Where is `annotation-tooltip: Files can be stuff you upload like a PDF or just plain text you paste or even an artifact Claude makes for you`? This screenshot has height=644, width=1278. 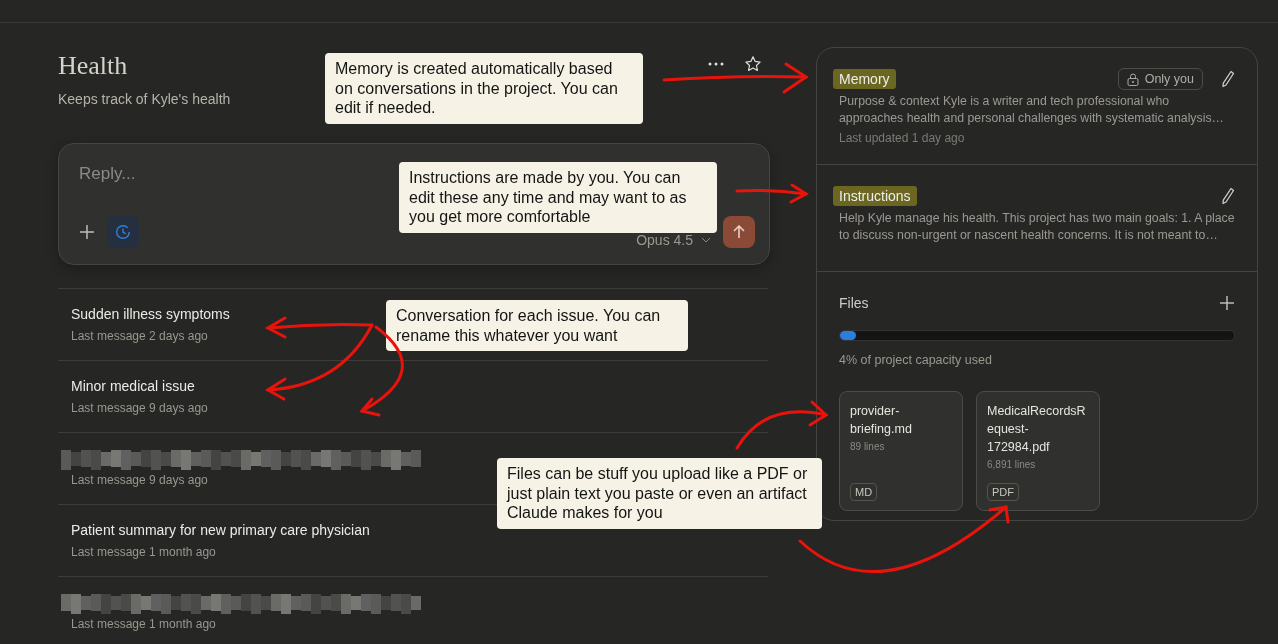
annotation-tooltip: Files can be stuff you upload like a PDF or just plain text you paste or even an artifact Claude makes for you is located at coordinates (659, 493).